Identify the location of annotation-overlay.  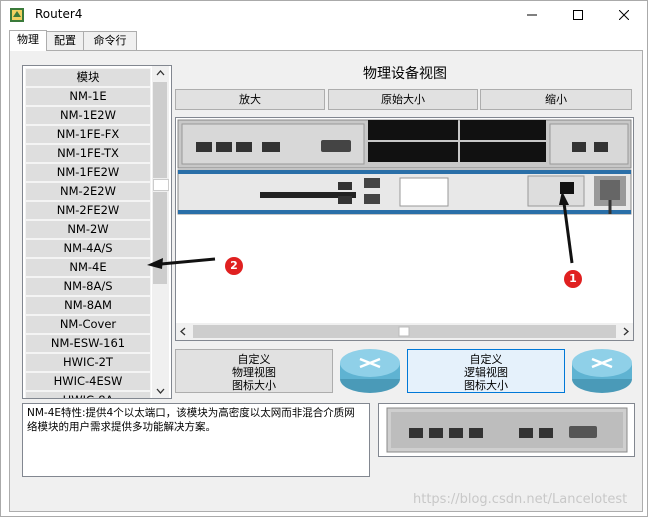
(360, 230).